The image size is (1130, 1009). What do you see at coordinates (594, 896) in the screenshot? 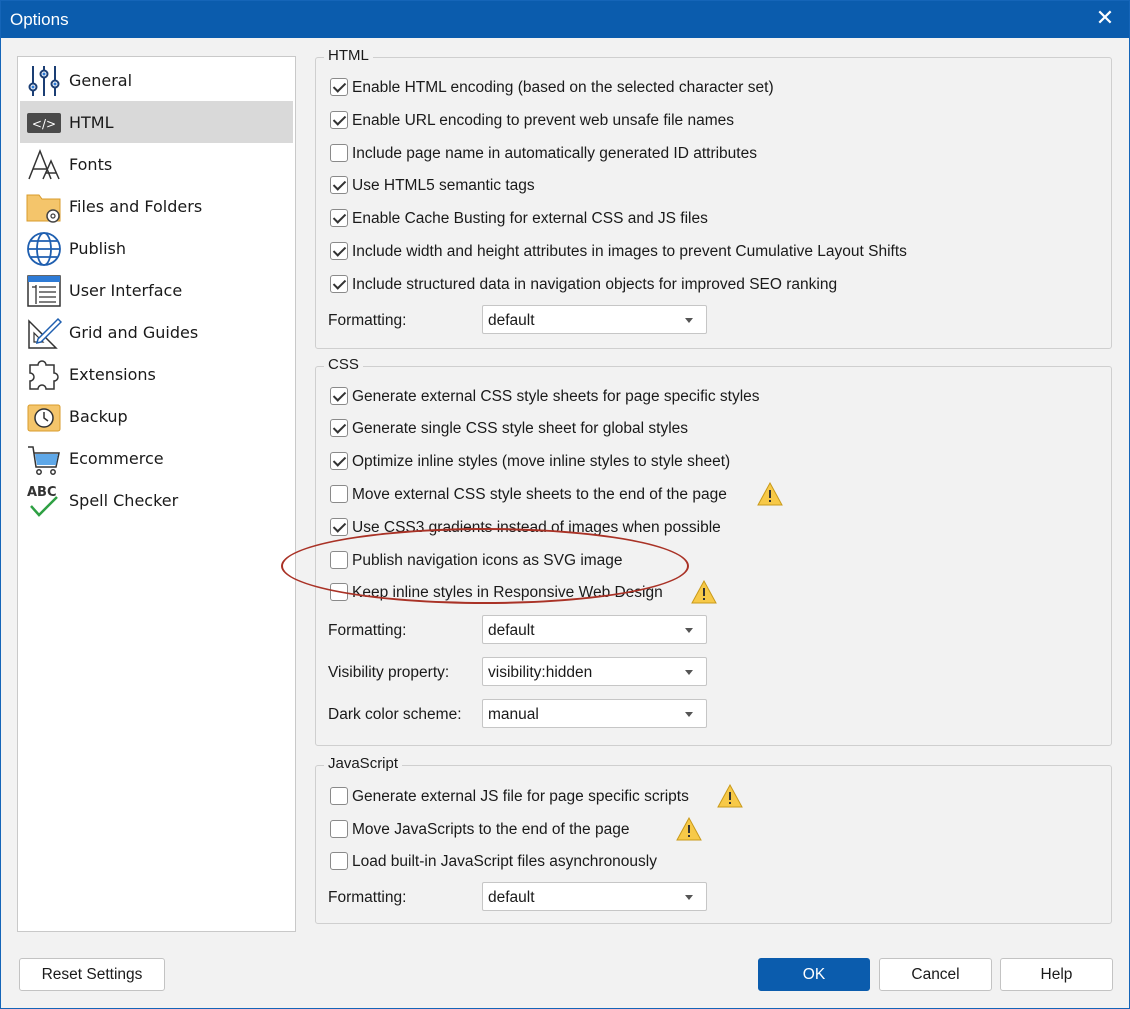
I see `js-formatting-select: default` at bounding box center [594, 896].